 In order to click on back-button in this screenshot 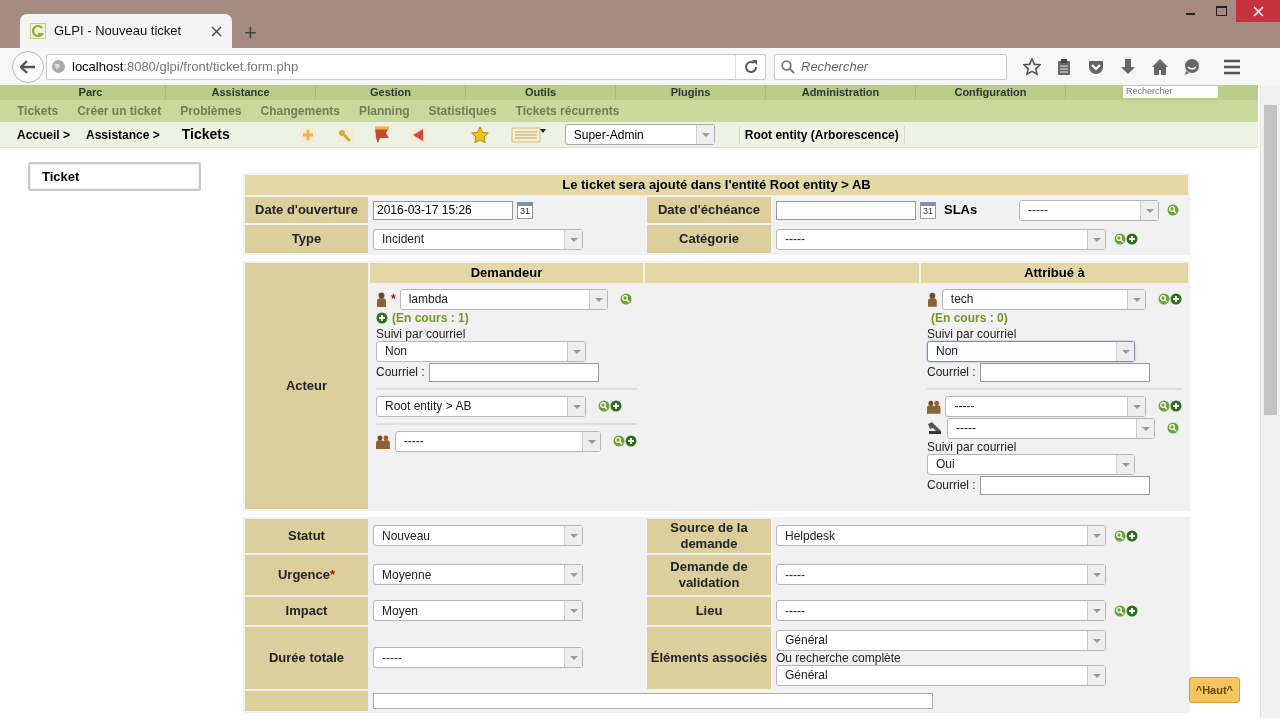, I will do `click(28, 66)`.